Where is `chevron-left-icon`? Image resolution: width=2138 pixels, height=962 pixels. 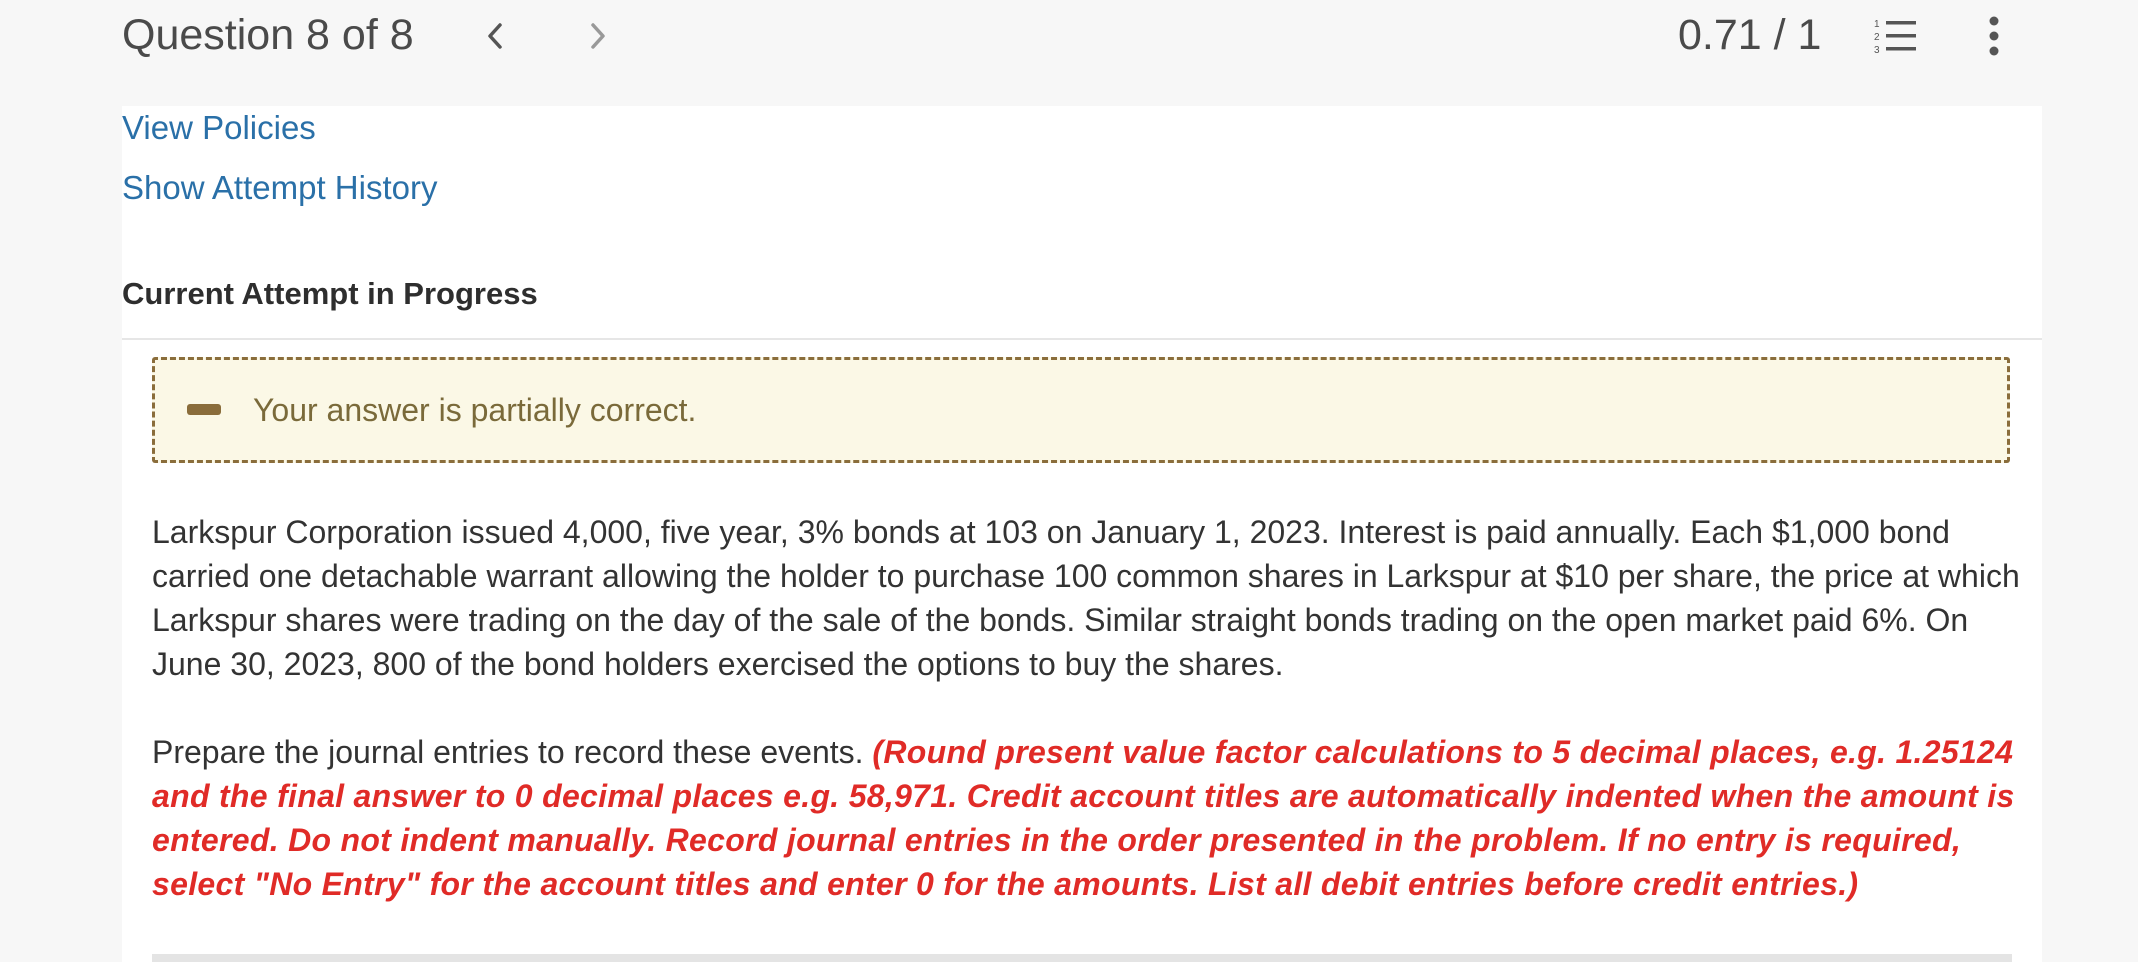 chevron-left-icon is located at coordinates (495, 36).